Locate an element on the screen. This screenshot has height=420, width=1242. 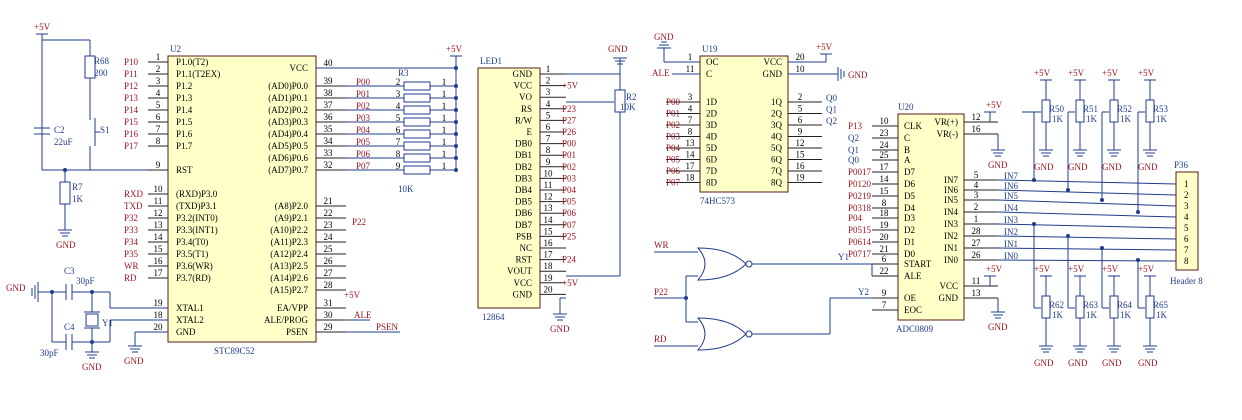
u20-pin-number: 13 is located at coordinates (977, 293).